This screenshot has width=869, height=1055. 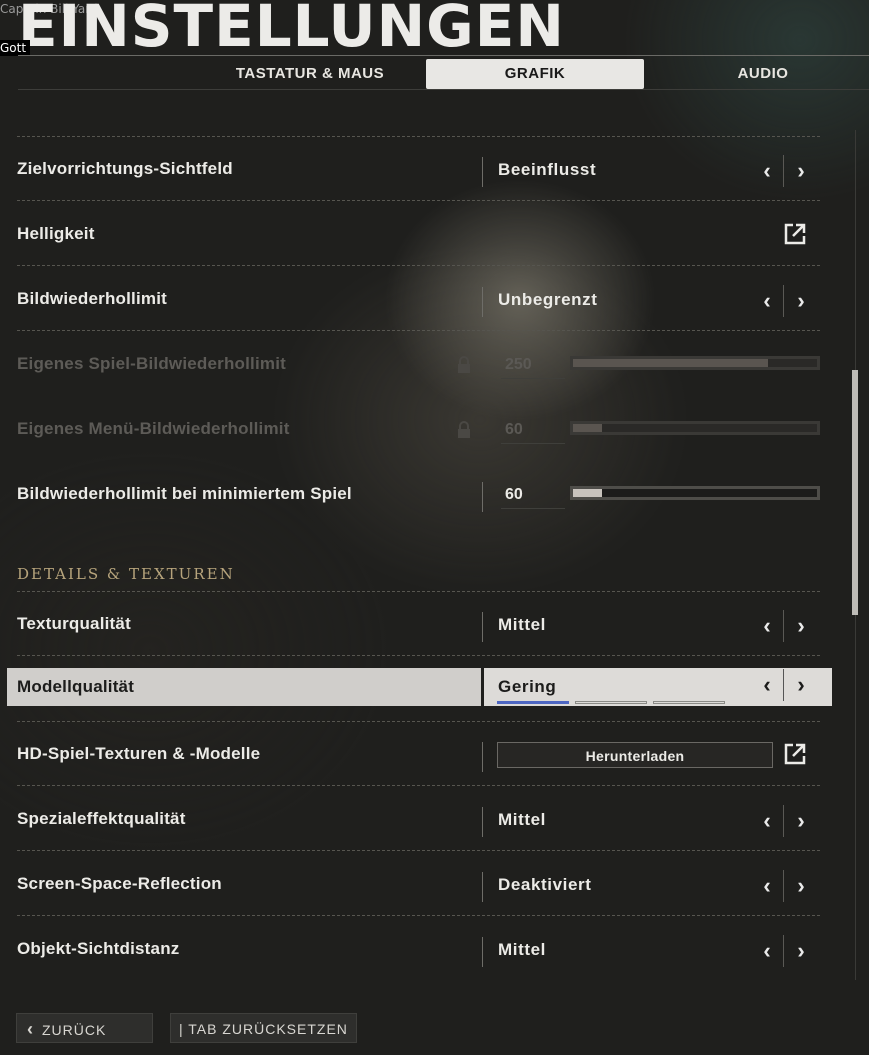 What do you see at coordinates (443, 55) in the screenshot?
I see `title-divider` at bounding box center [443, 55].